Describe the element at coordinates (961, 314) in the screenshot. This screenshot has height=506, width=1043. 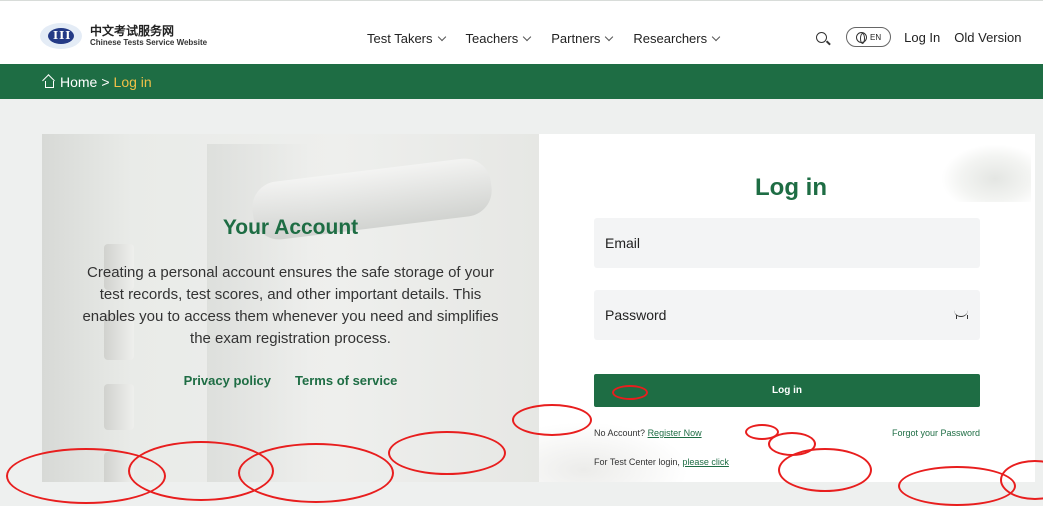
I see `eye-closed-icon` at that location.